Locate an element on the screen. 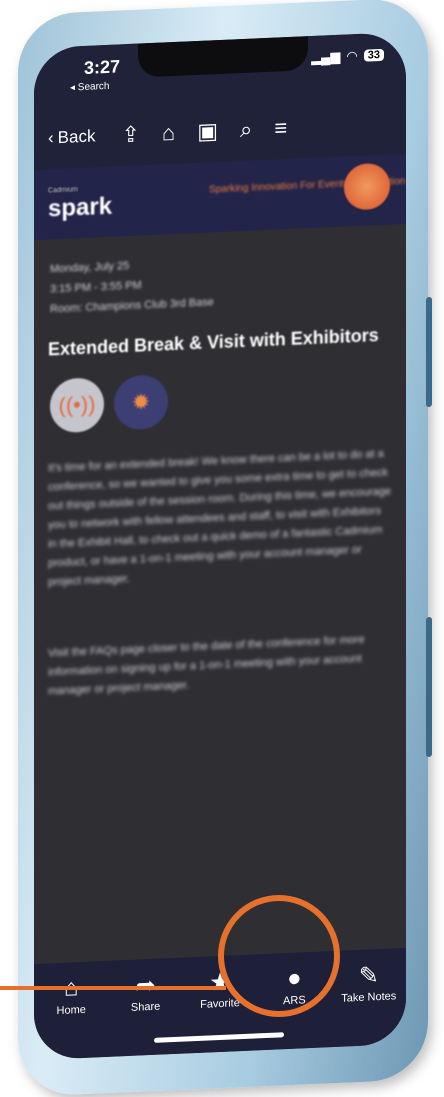 The height and width of the screenshot is (1097, 444). banner-brand: Cadmium is located at coordinates (63, 190).